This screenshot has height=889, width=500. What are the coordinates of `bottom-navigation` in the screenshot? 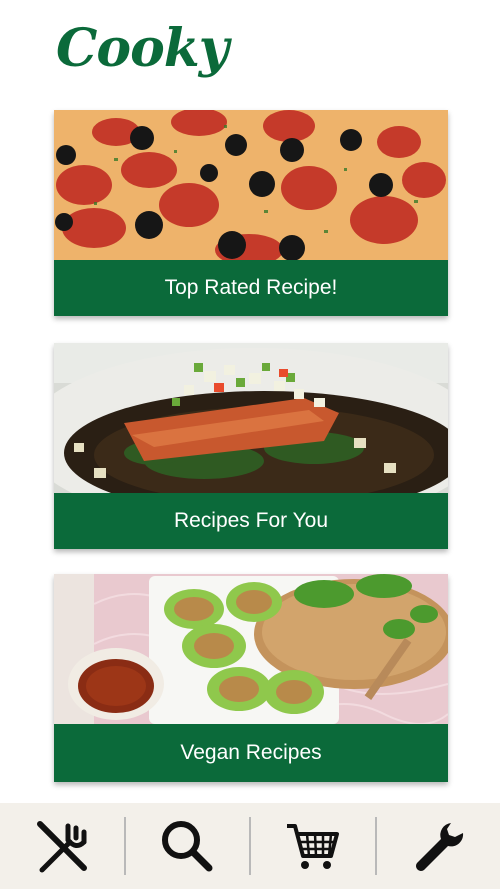 It's located at (250, 846).